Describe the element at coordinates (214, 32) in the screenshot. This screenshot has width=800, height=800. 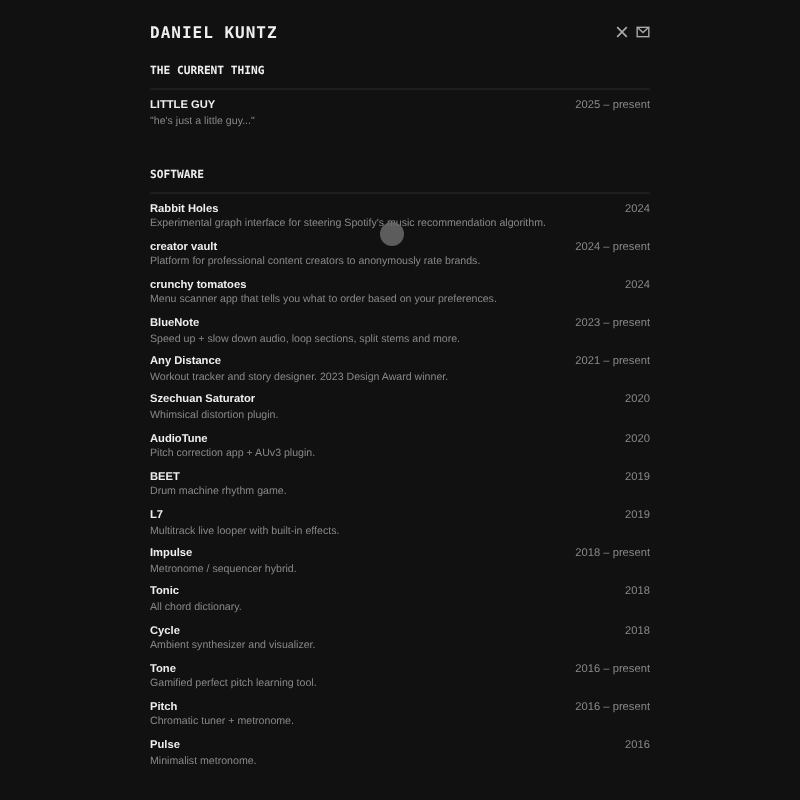
I see `site-title: DANIEL KUNTZ` at that location.